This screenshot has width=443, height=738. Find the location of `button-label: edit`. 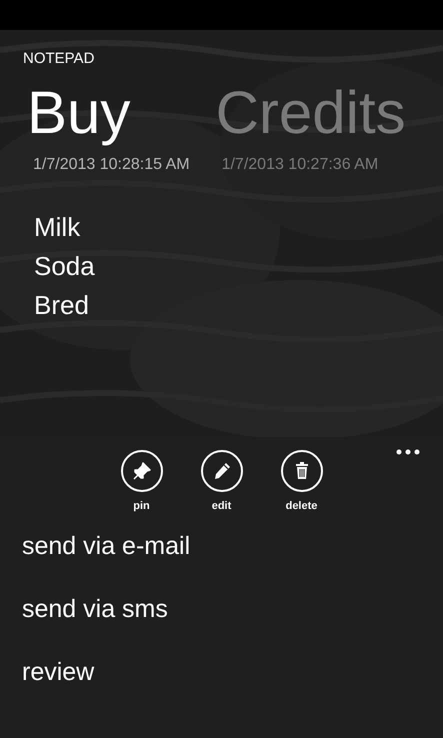

button-label: edit is located at coordinates (222, 506).